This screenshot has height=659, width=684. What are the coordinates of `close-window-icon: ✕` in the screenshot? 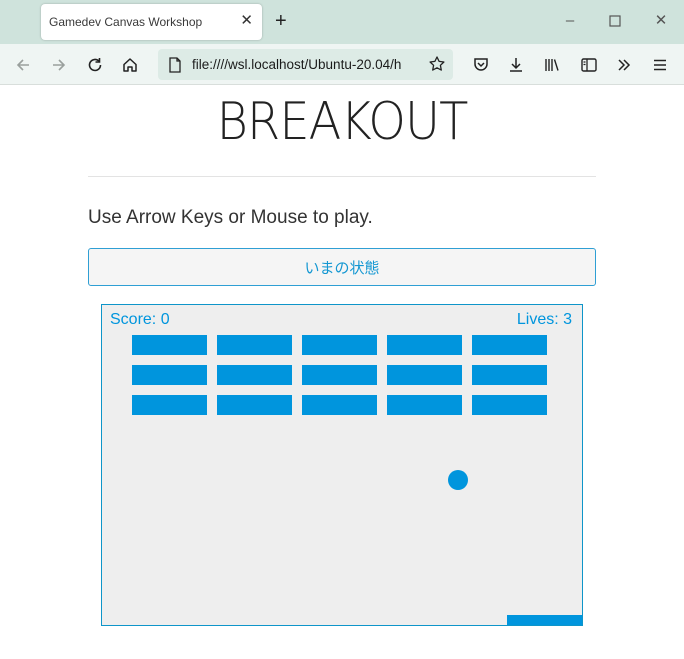 It's located at (661, 21).